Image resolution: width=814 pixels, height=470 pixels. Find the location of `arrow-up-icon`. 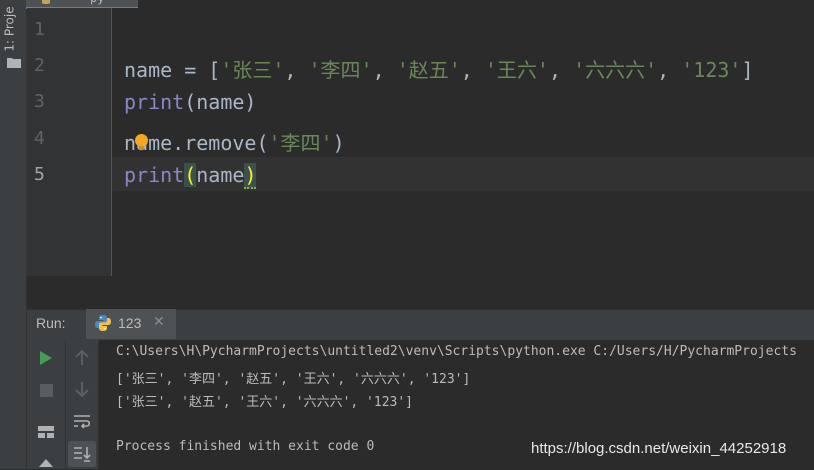

arrow-up-icon is located at coordinates (82, 358).